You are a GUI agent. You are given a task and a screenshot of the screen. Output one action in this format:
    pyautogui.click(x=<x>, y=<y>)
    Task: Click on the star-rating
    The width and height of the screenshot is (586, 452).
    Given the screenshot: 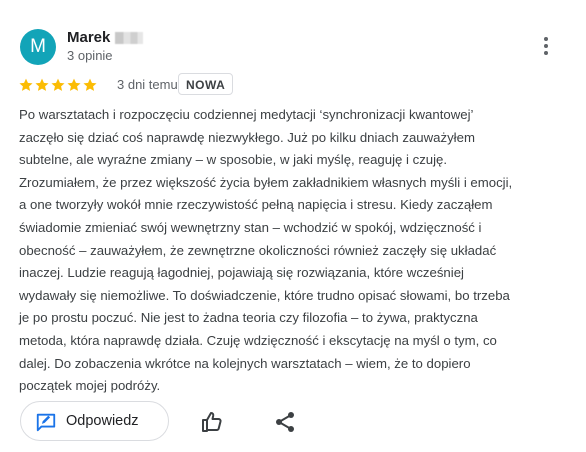 What is the action you would take?
    pyautogui.click(x=58, y=85)
    